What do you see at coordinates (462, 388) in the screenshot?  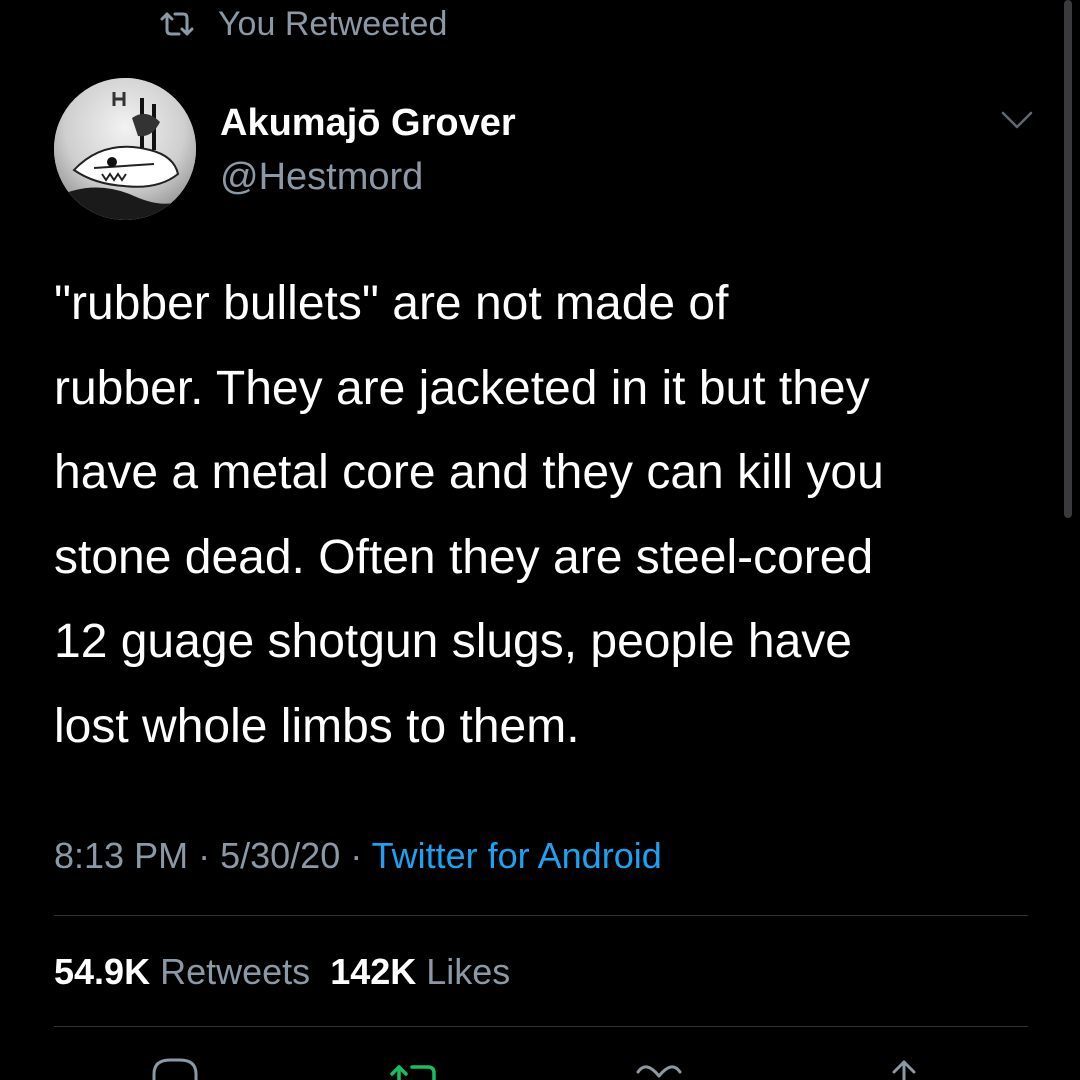 I see `tweet-text-line: rubber. They are jacketed in it but they` at bounding box center [462, 388].